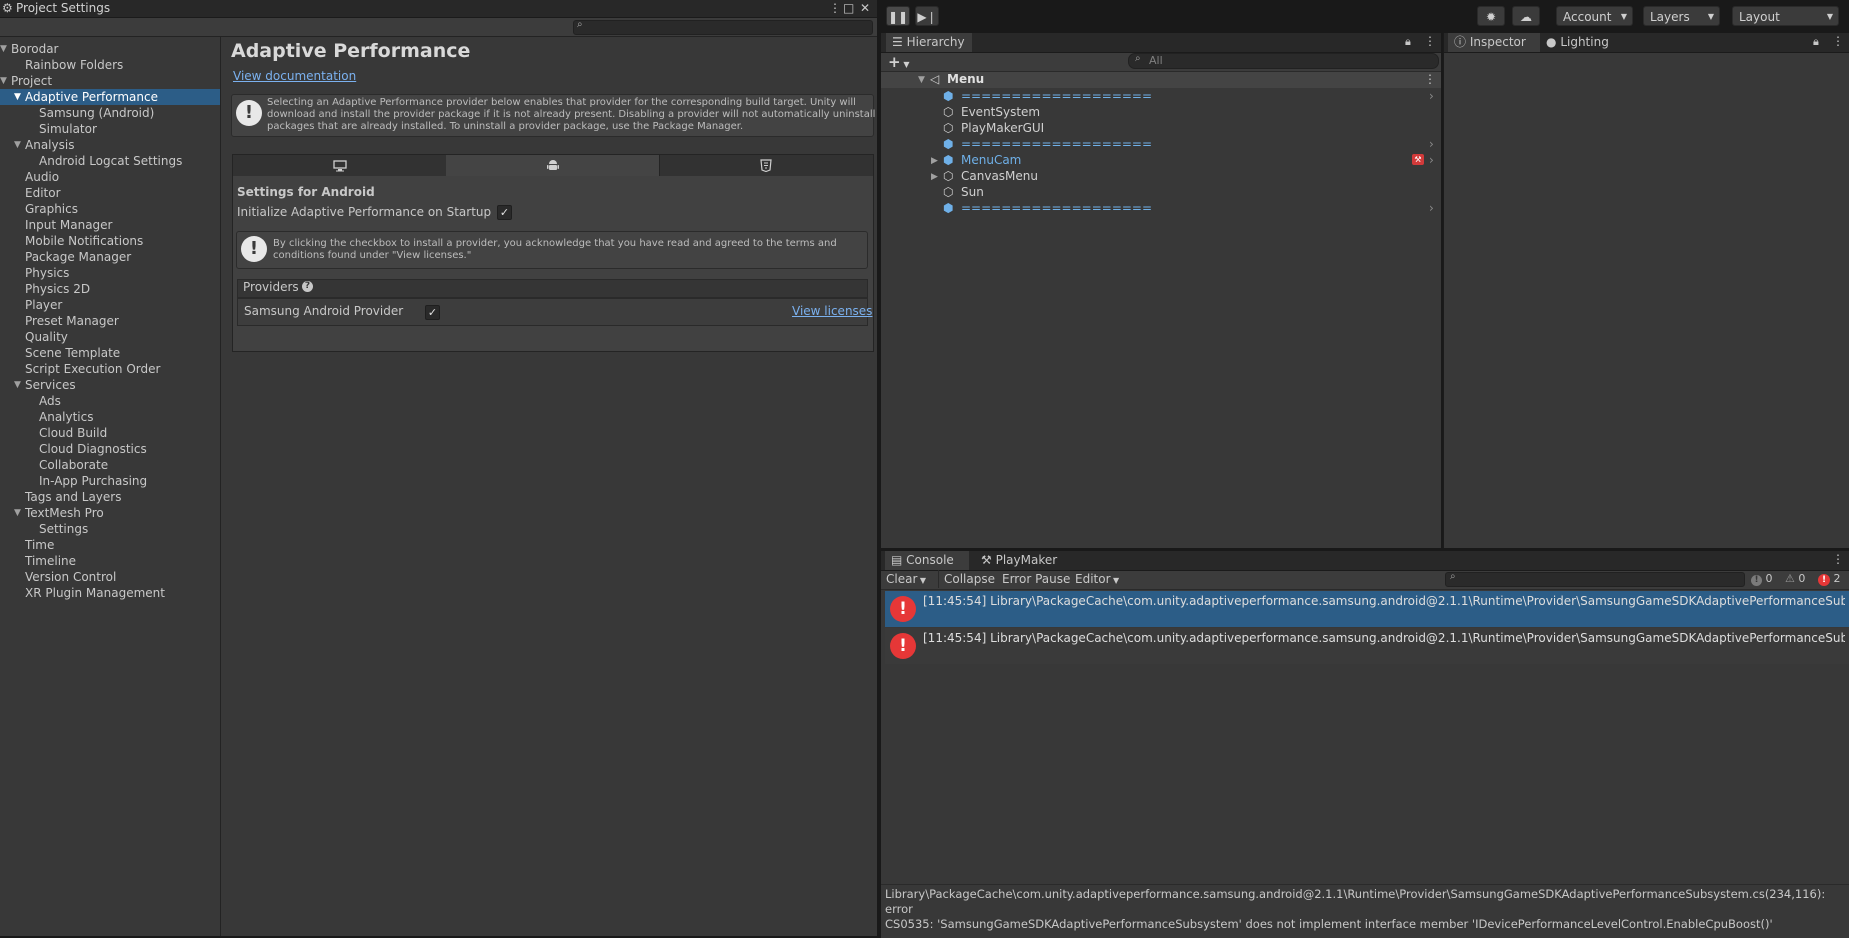  I want to click on hierarchy-item: ⬡ EventSystem, so click(1161, 112).